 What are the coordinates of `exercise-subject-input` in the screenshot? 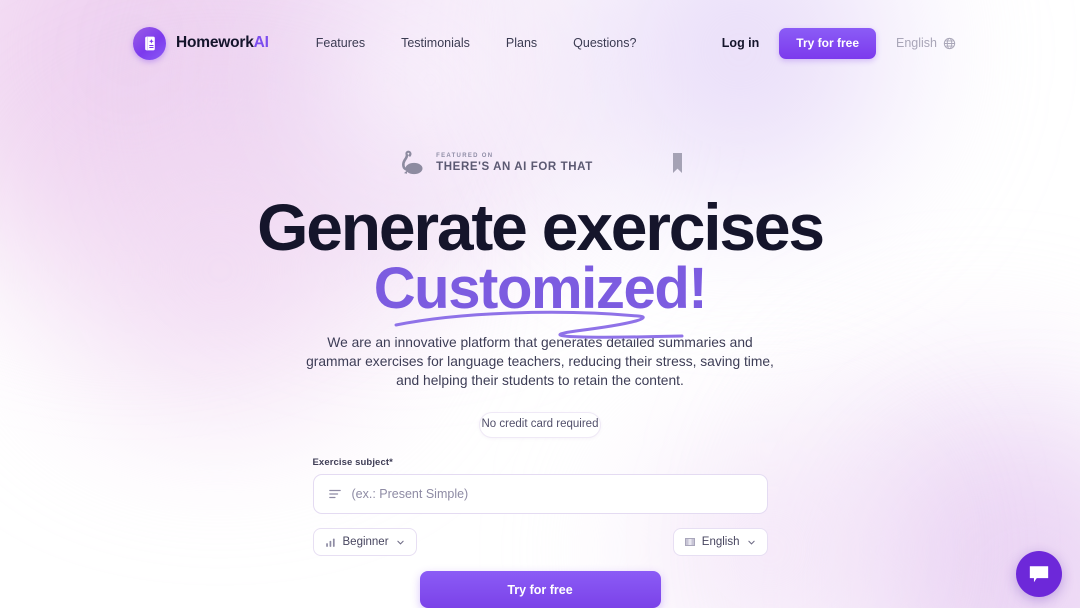 It's located at (552, 494).